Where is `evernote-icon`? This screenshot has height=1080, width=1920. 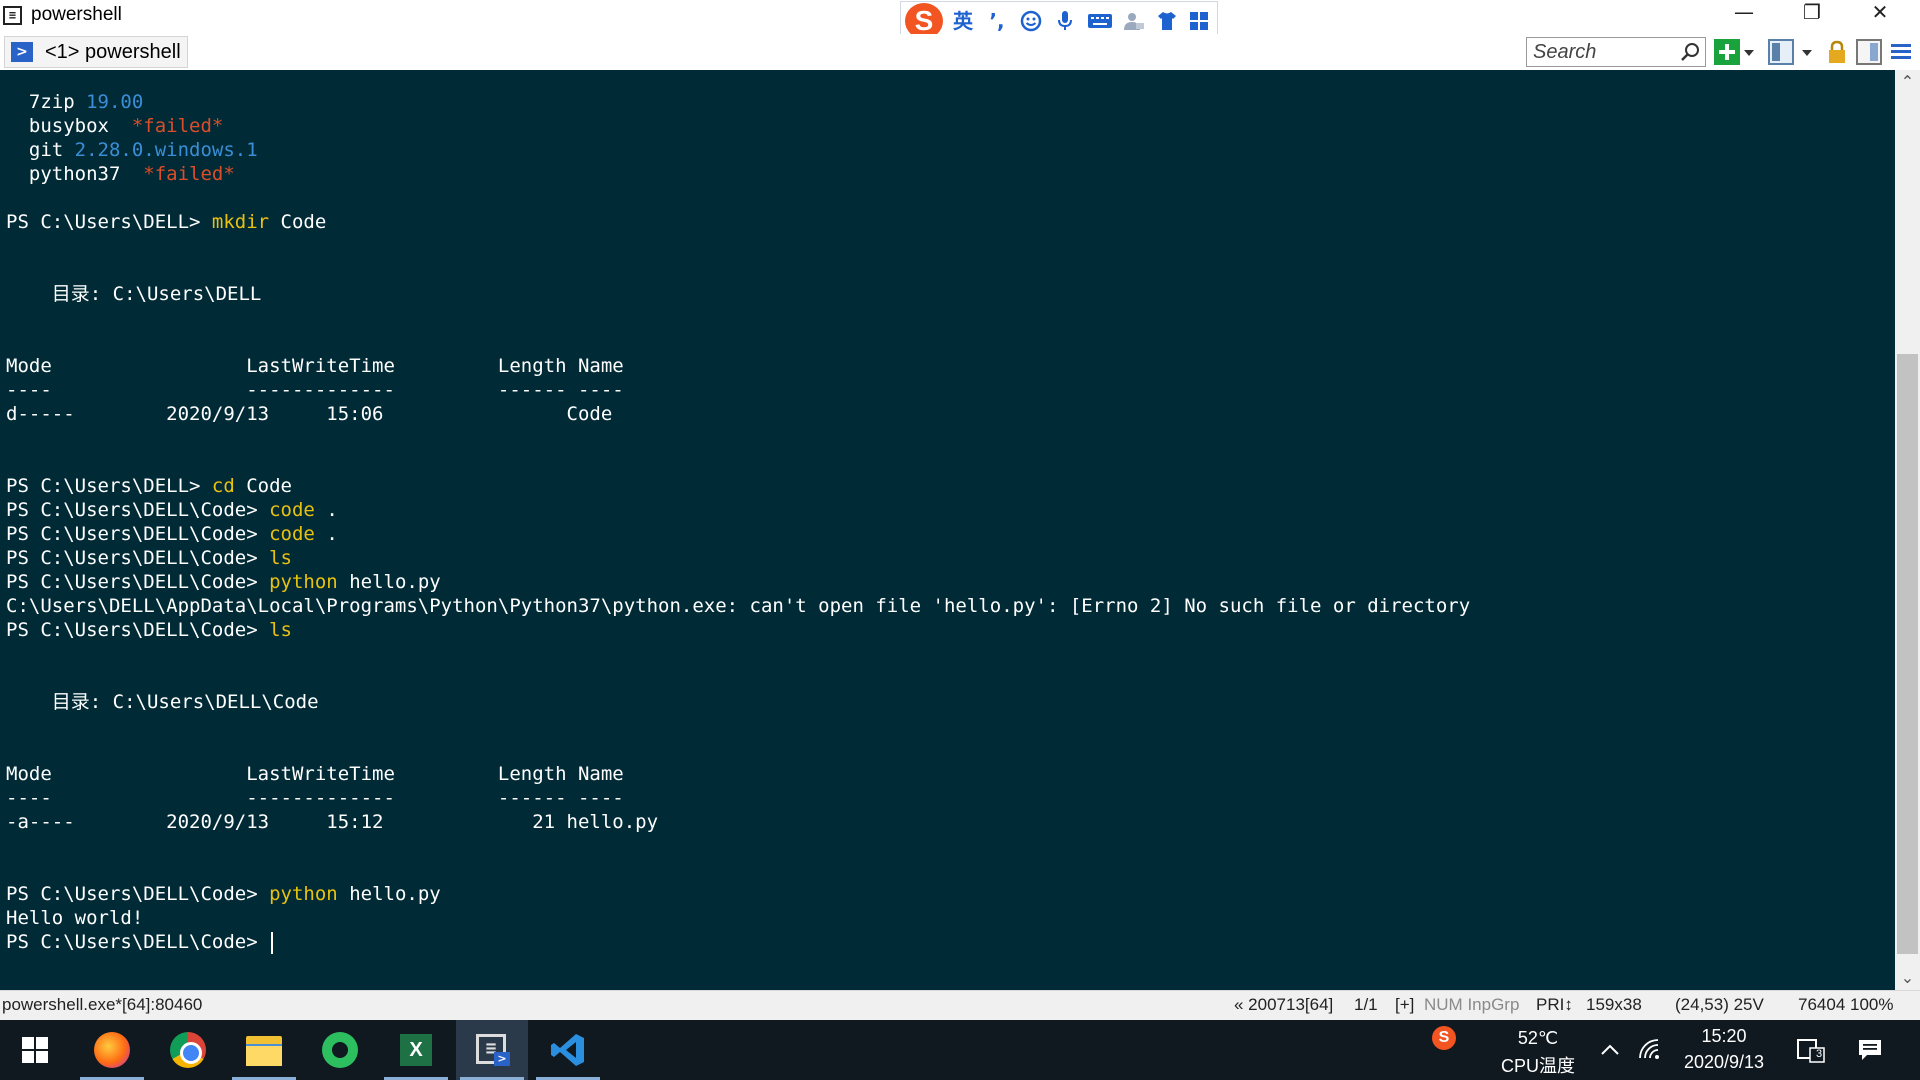 evernote-icon is located at coordinates (340, 1050).